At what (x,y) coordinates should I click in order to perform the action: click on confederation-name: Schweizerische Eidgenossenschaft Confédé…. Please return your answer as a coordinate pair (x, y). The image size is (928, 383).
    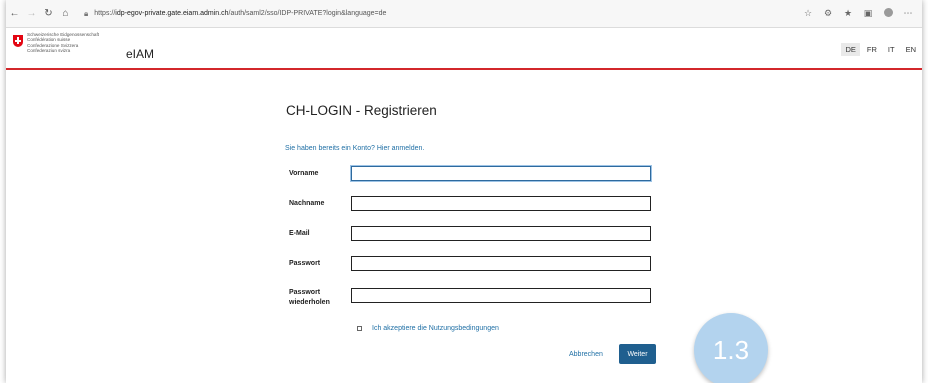
    Looking at the image, I should click on (63, 42).